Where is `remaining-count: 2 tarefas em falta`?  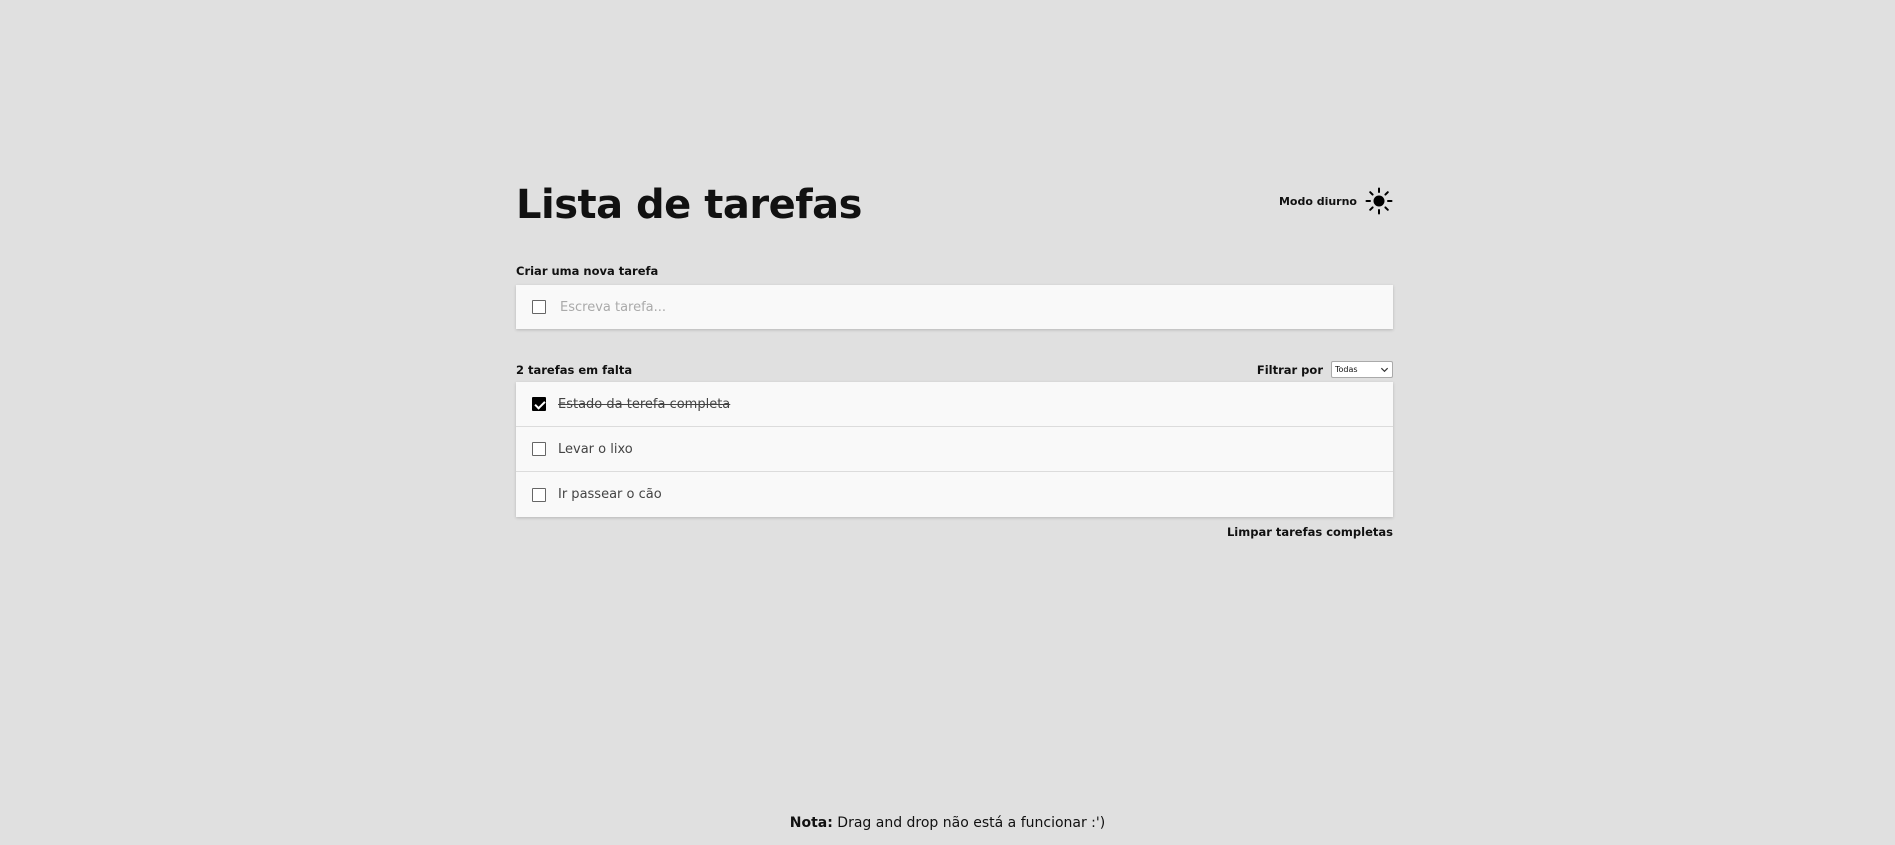 remaining-count: 2 tarefas em falta is located at coordinates (574, 370).